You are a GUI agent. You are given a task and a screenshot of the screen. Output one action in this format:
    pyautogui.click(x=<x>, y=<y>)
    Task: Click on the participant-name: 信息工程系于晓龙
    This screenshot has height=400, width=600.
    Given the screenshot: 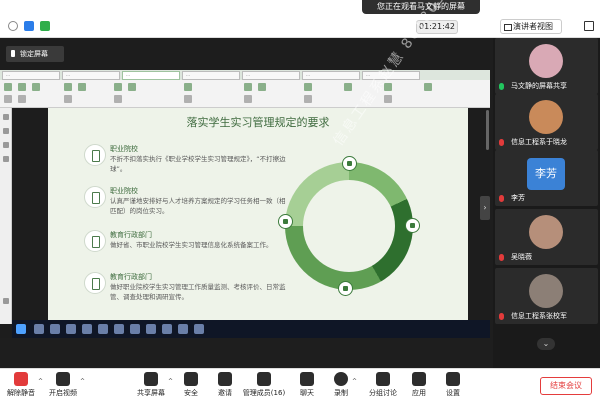 What is the action you would take?
    pyautogui.click(x=539, y=142)
    